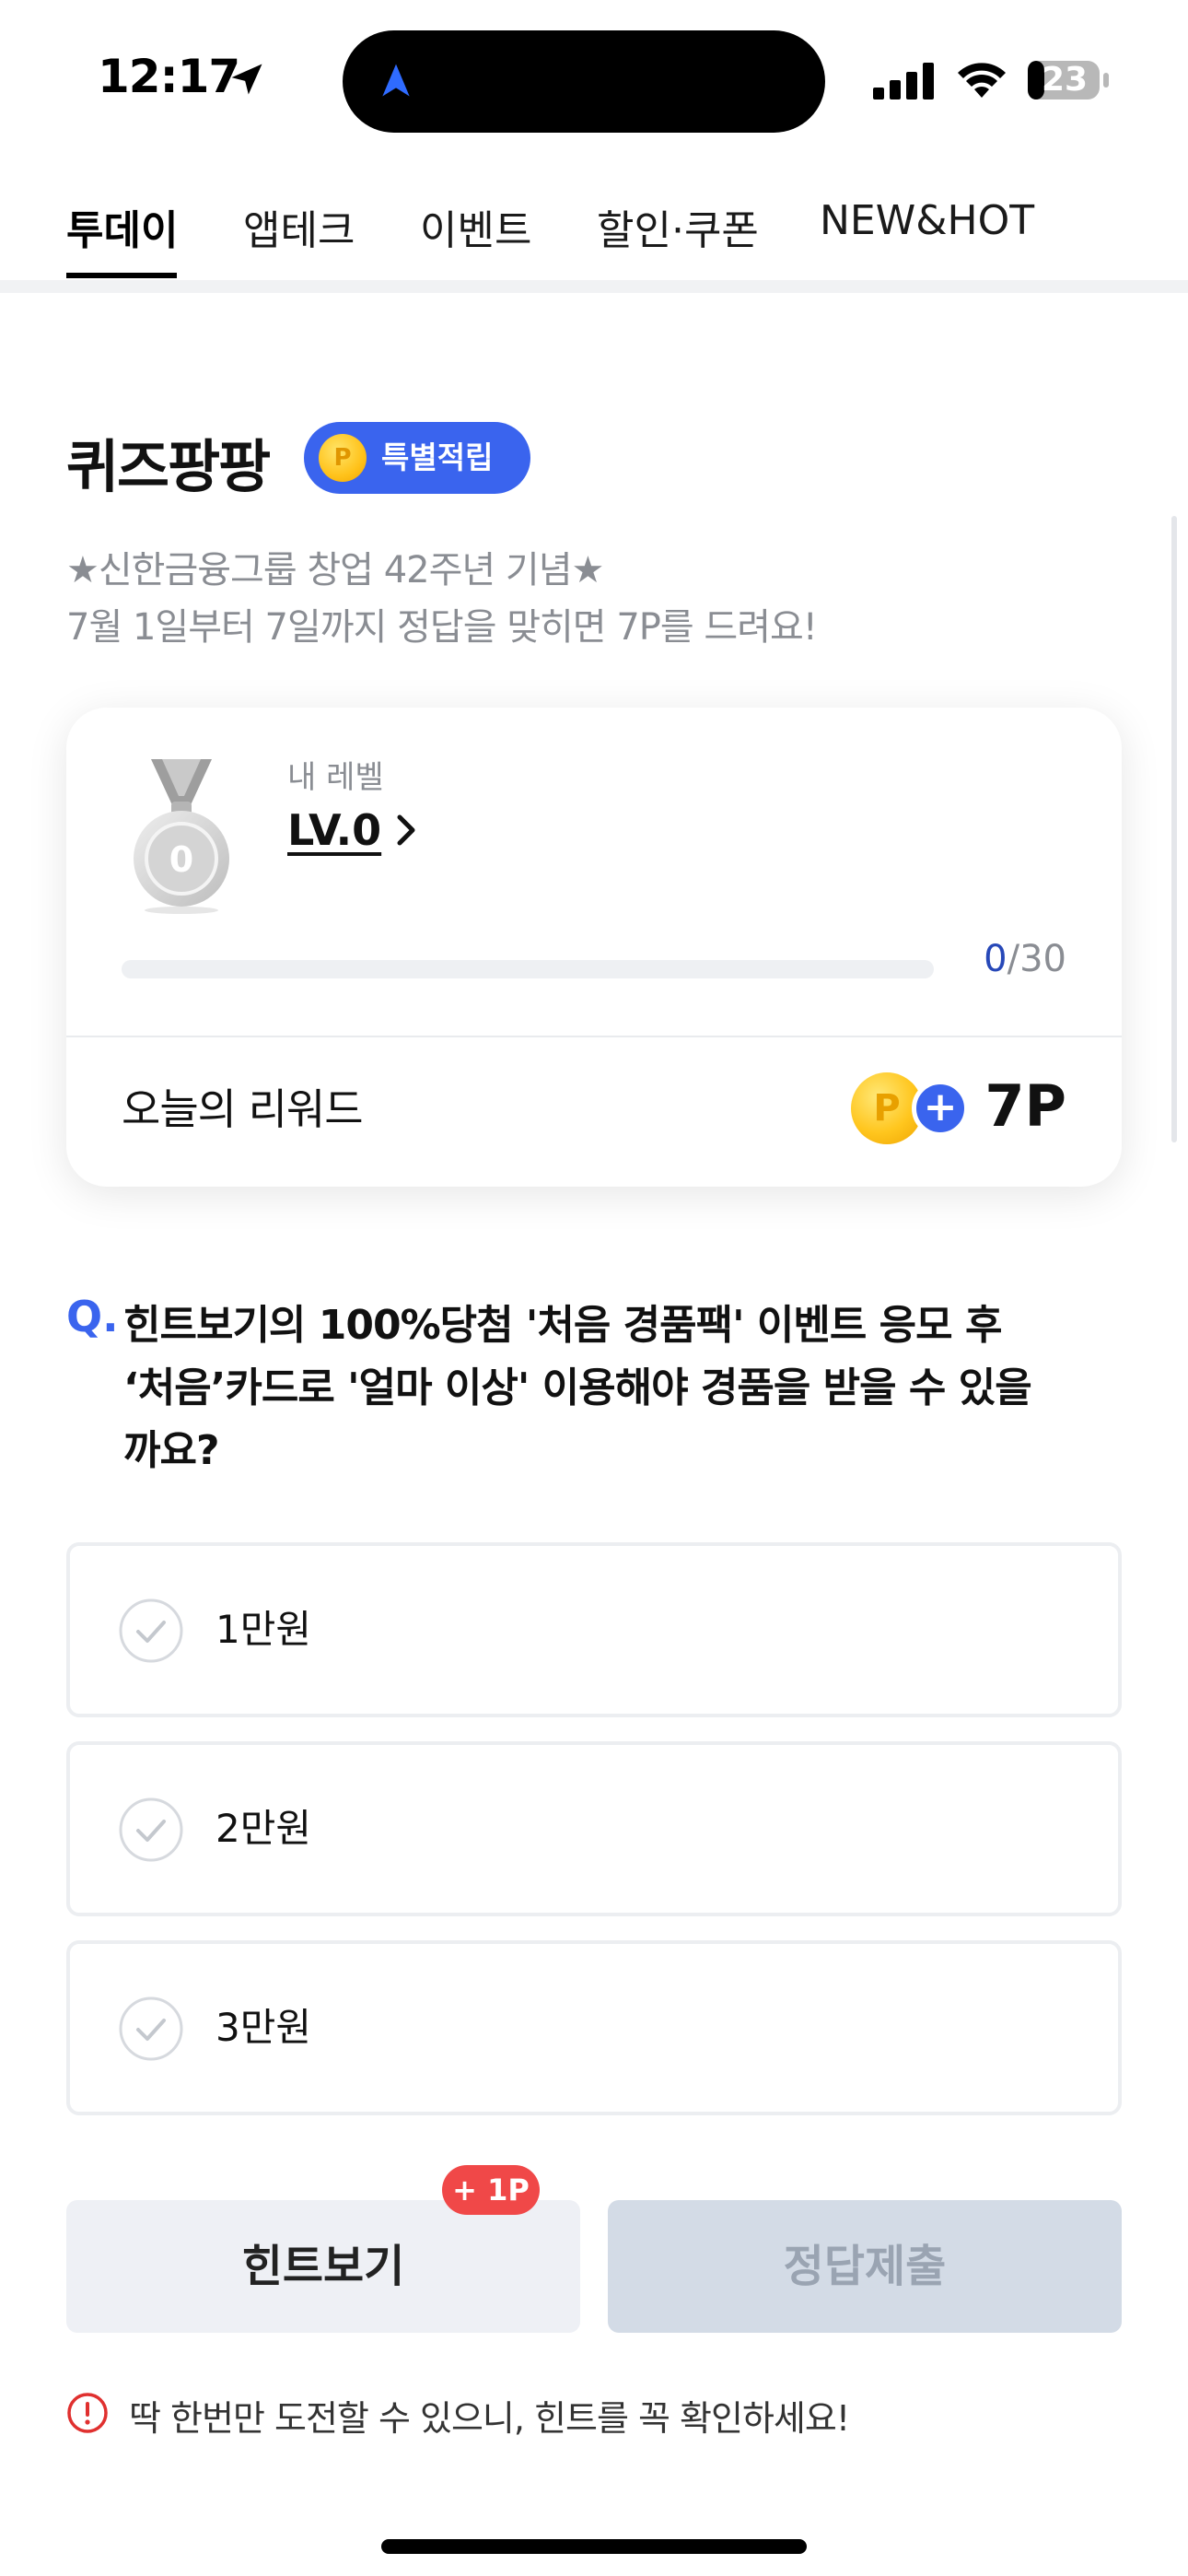 This screenshot has width=1188, height=2576. I want to click on status-bar: 12:17 23, so click(594, 78).